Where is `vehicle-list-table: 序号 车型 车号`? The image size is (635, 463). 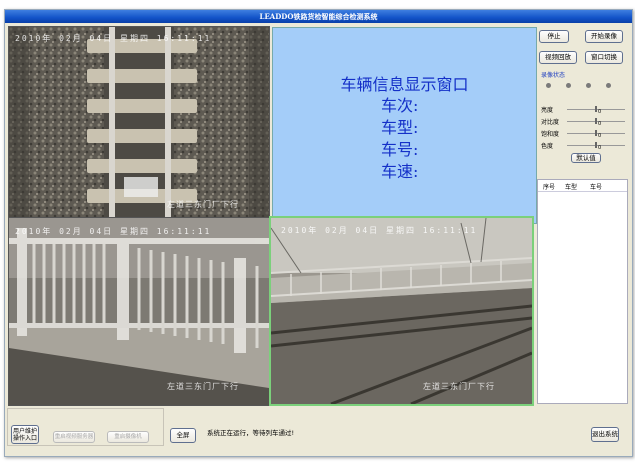
vehicle-list-table: 序号 车型 车号 is located at coordinates (582, 291).